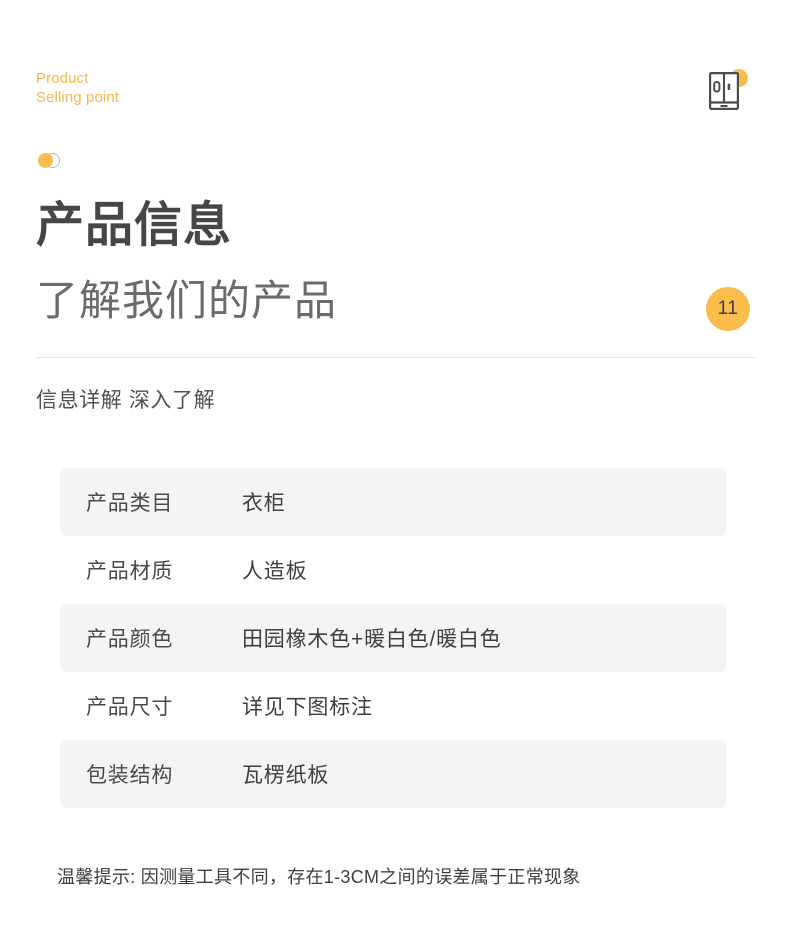 The width and height of the screenshot is (790, 949). I want to click on section-caption: 信息详解 深入了解, so click(126, 400).